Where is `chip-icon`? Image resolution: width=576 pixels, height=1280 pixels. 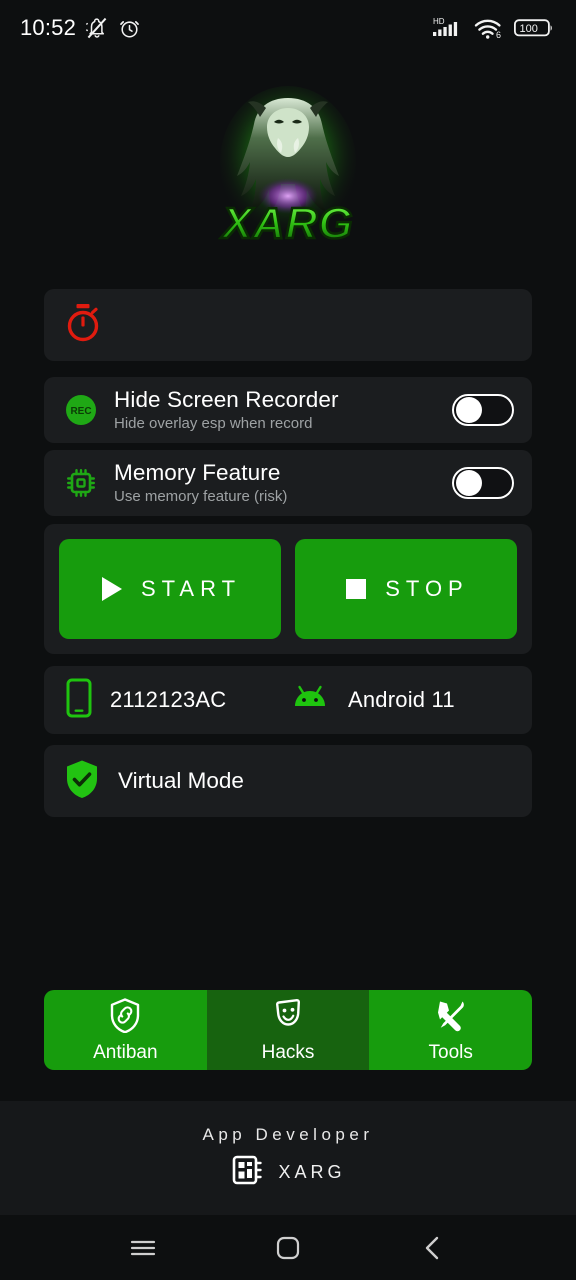 chip-icon is located at coordinates (247, 1172).